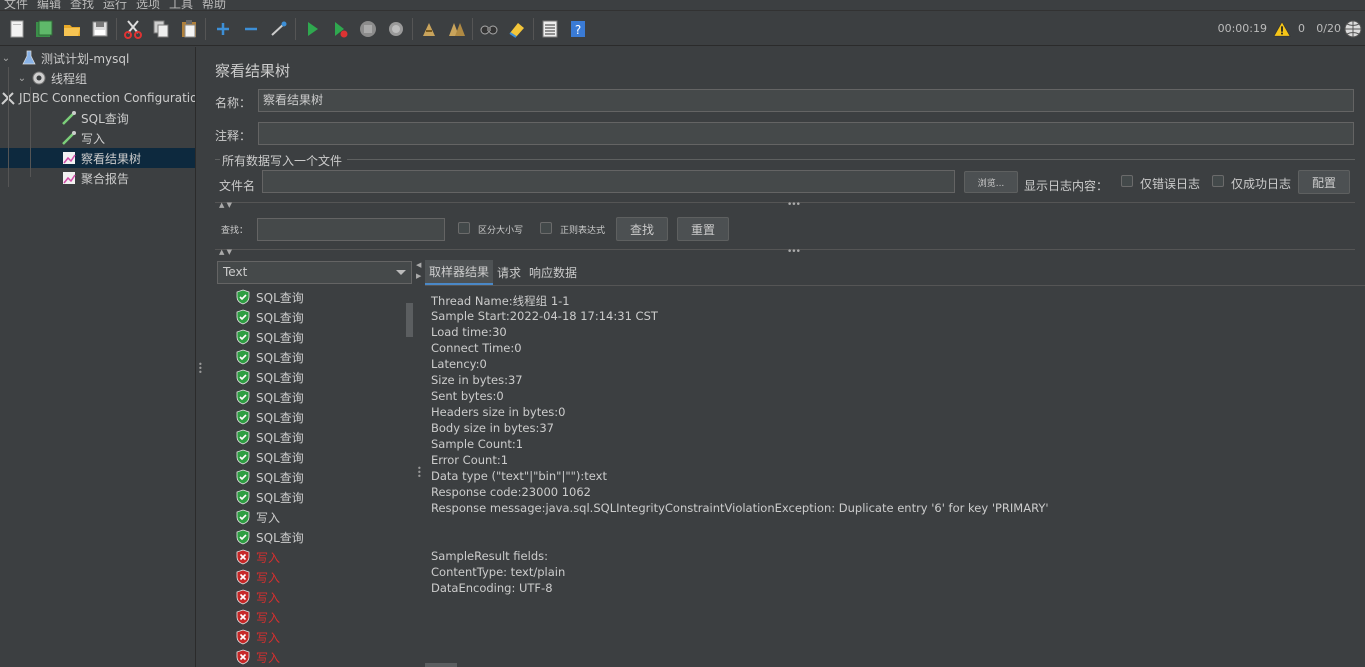 The image size is (1365, 667). Describe the element at coordinates (312, 29) in the screenshot. I see `start-icon` at that location.